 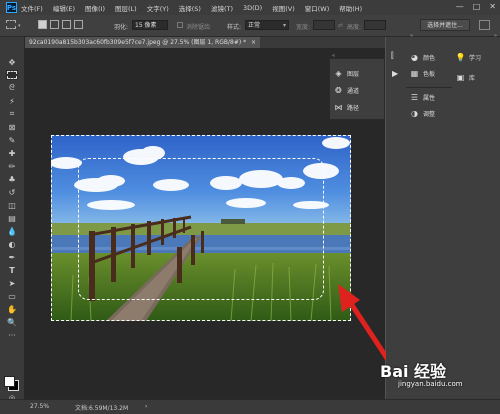 I want to click on type-tool-icon: T, so click(x=12, y=270).